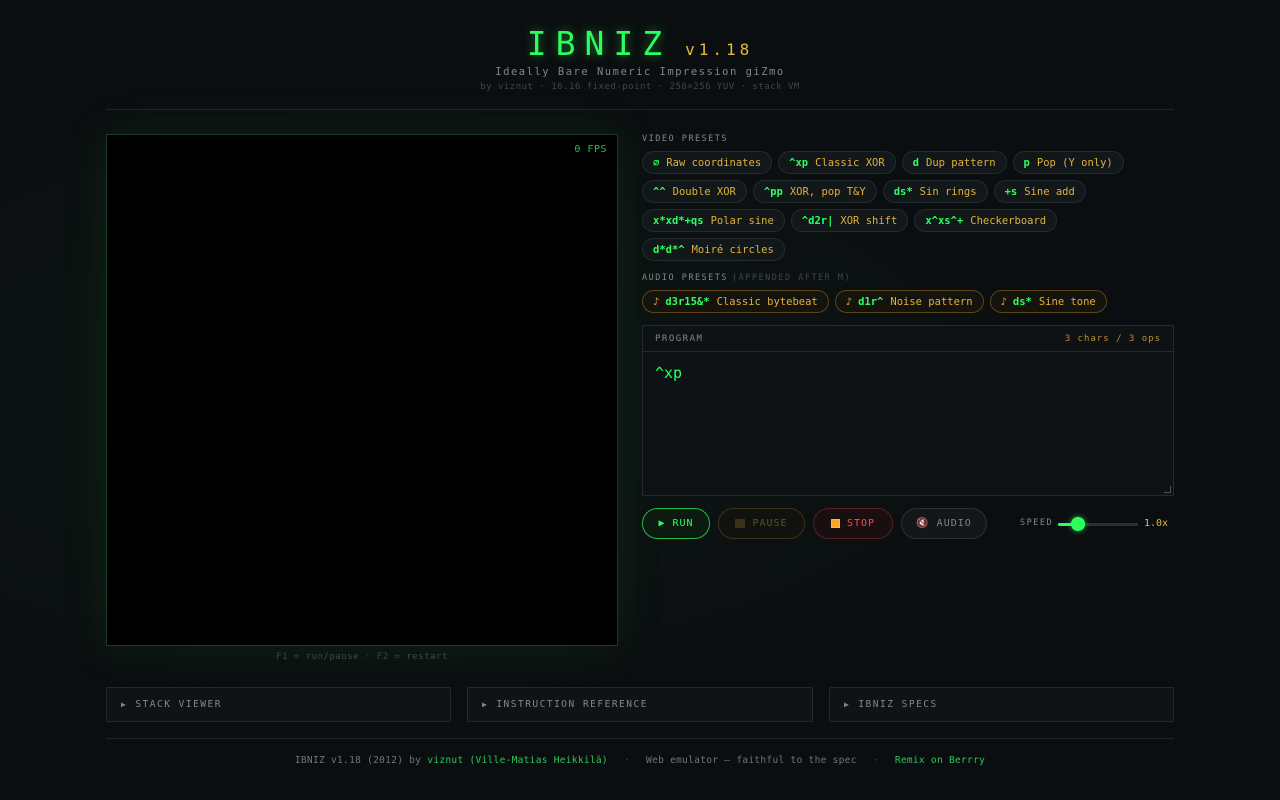  Describe the element at coordinates (732, 249) in the screenshot. I see `preset-label: Moiré circles` at that location.